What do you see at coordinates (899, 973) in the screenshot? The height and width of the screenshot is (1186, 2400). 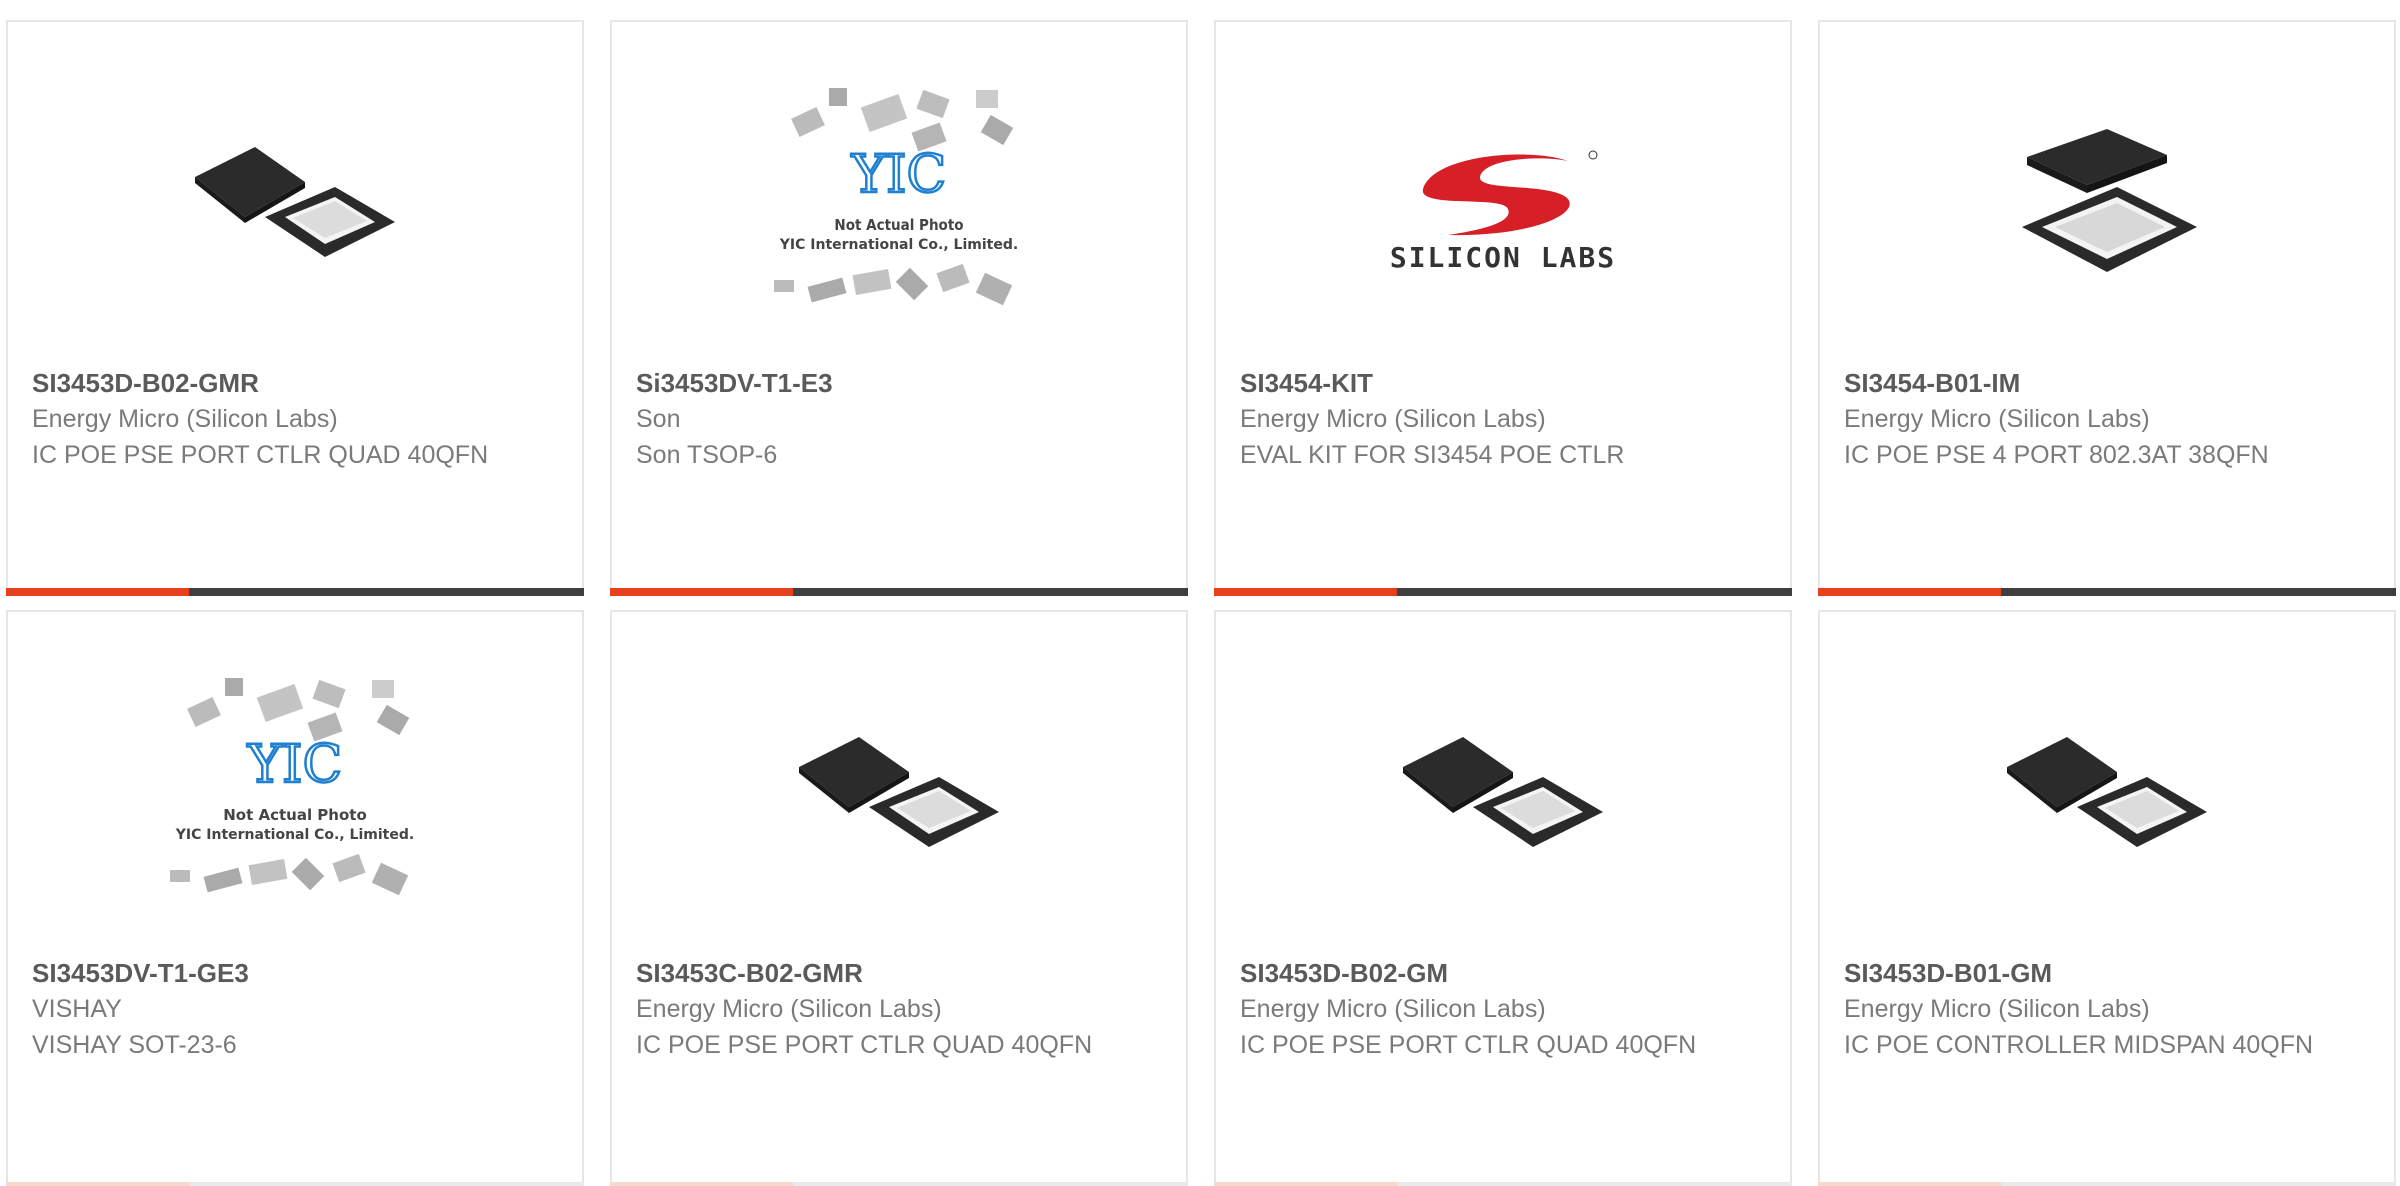 I see `part-number: SI3453C-B02-GMR` at bounding box center [899, 973].